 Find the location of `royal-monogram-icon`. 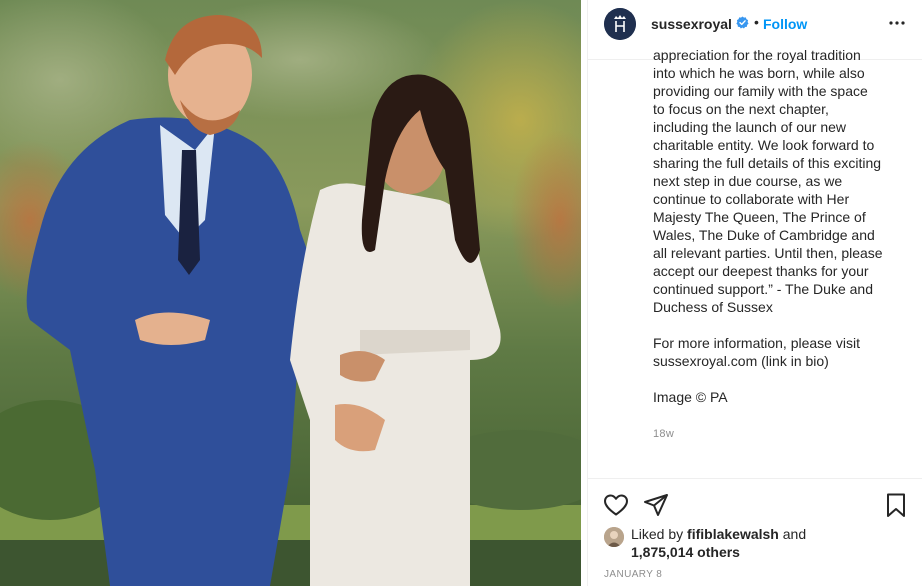

royal-monogram-icon is located at coordinates (620, 24).